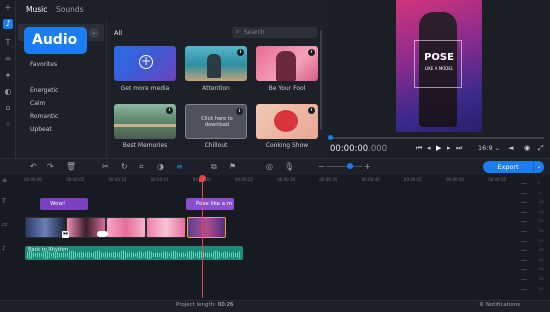  Describe the element at coordinates (202, 237) in the screenshot. I see `playhead` at that location.